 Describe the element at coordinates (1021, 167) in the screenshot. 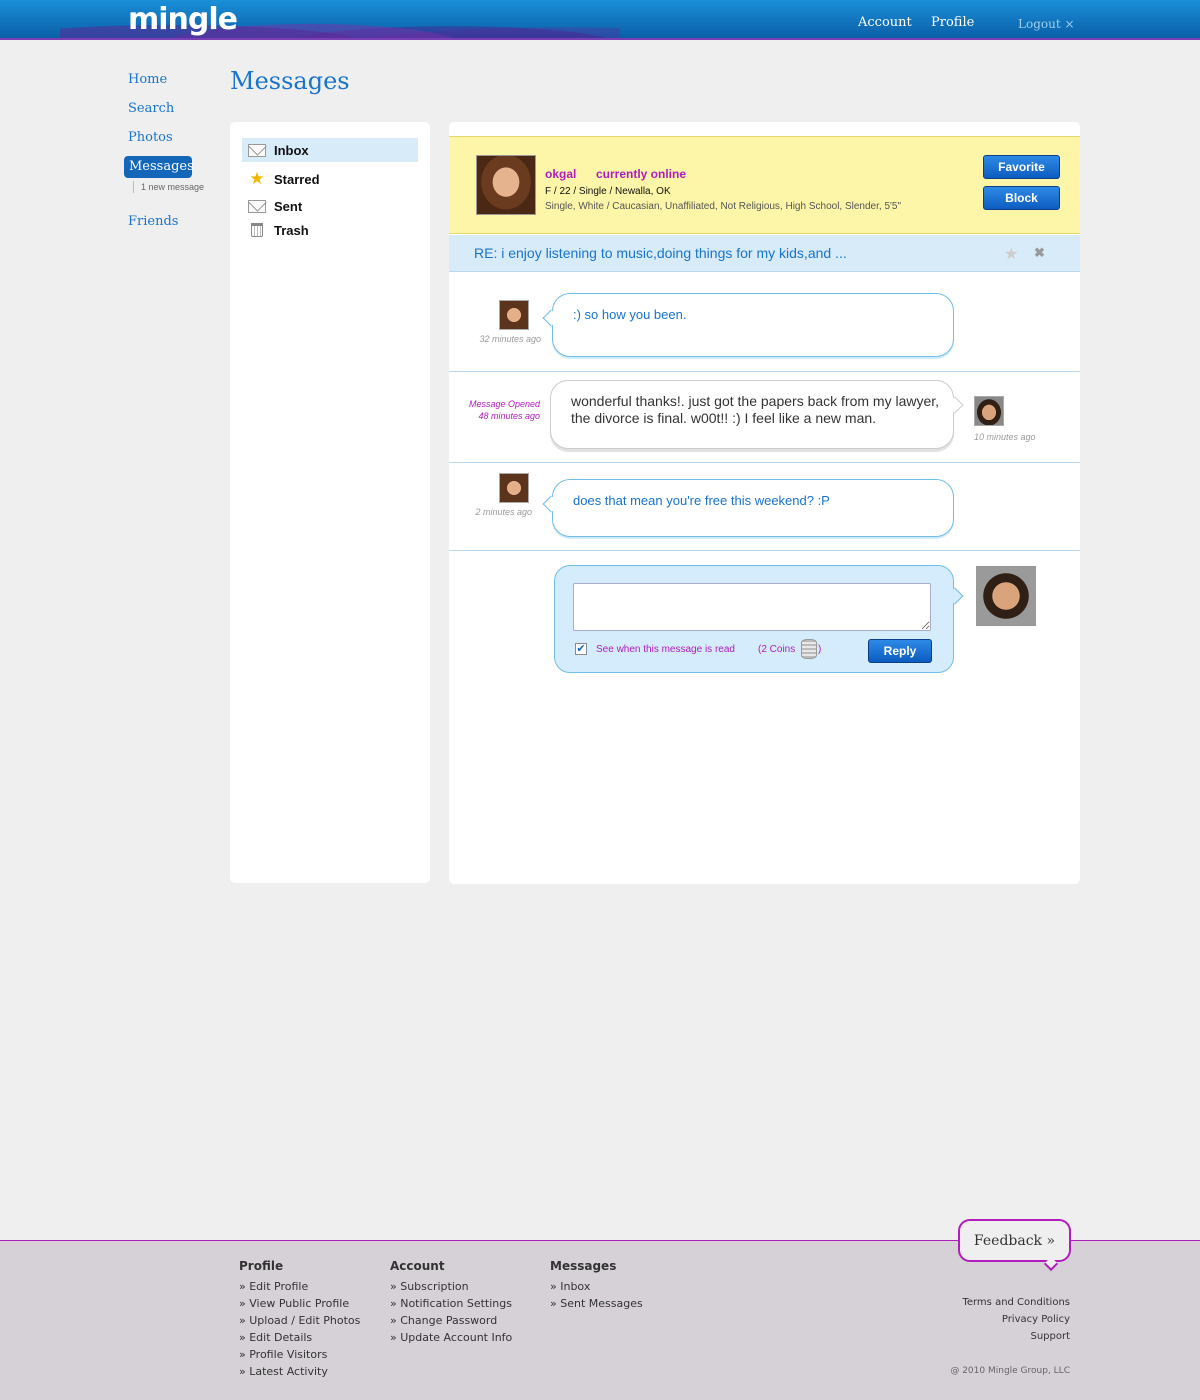

I see `favorite-button: Favorite` at that location.